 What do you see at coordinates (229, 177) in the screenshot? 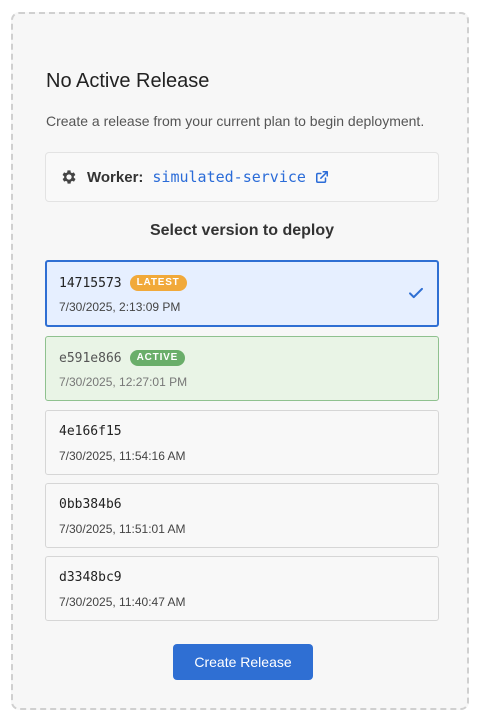
I see `worker-name: simulated-service` at bounding box center [229, 177].